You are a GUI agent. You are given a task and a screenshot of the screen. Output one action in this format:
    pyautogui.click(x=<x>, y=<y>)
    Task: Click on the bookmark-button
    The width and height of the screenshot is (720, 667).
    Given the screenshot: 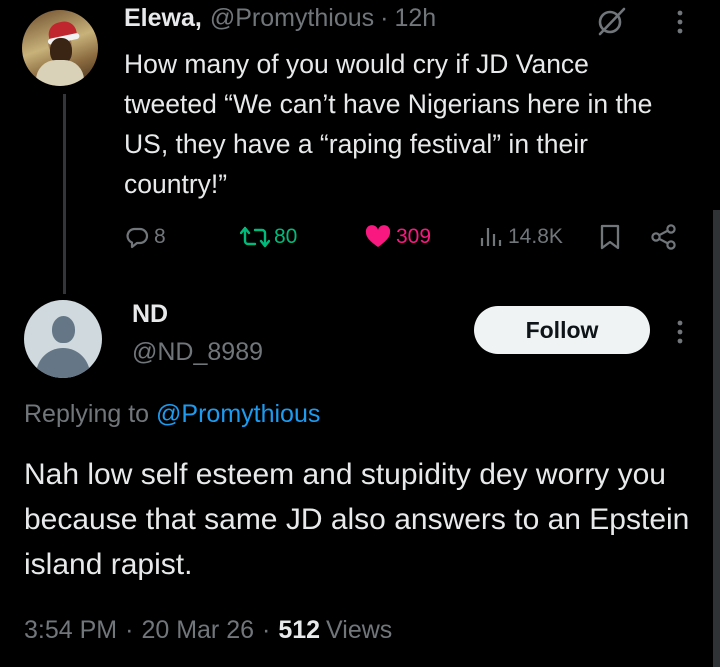 What is the action you would take?
    pyautogui.click(x=610, y=237)
    